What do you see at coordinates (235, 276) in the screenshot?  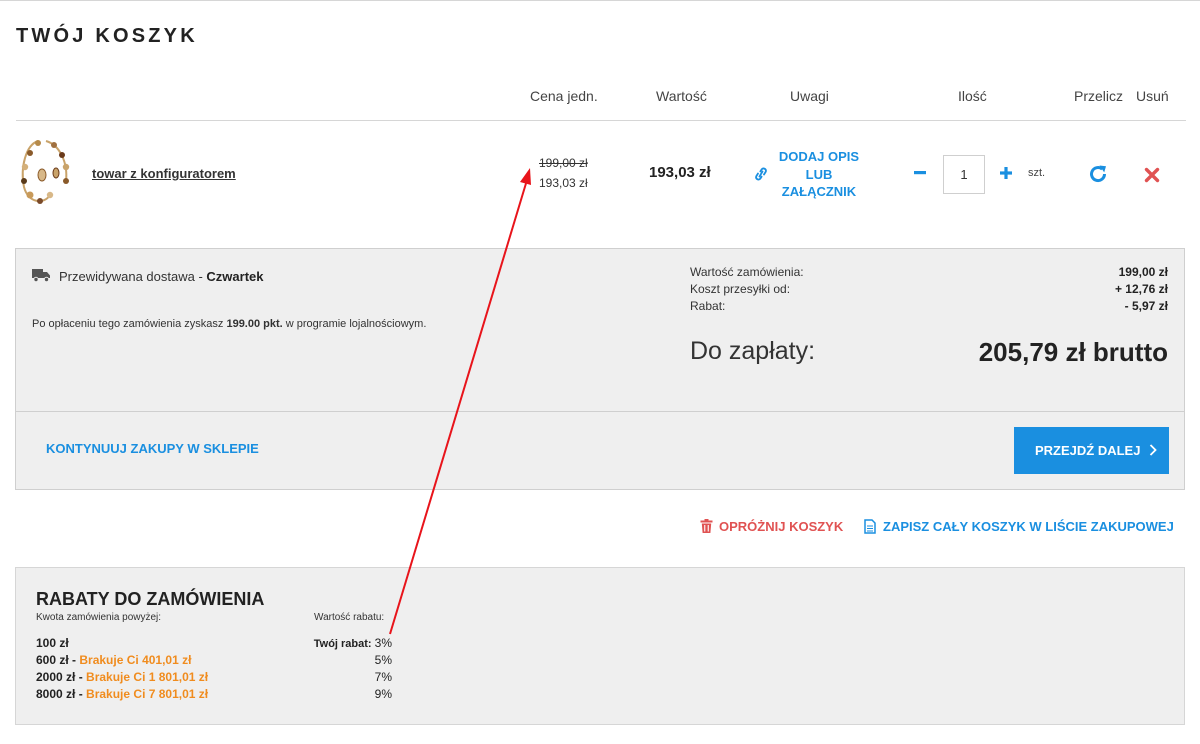 I see `delivery-day: Czwartek` at bounding box center [235, 276].